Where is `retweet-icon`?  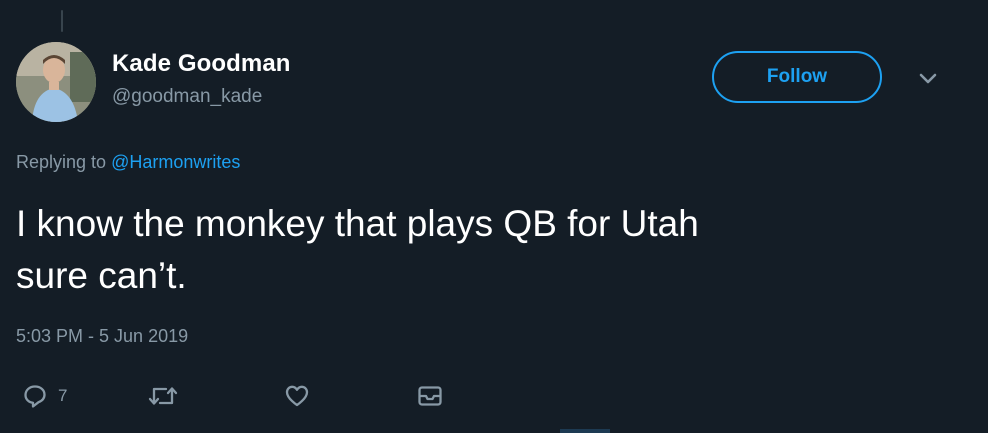 retweet-icon is located at coordinates (163, 396).